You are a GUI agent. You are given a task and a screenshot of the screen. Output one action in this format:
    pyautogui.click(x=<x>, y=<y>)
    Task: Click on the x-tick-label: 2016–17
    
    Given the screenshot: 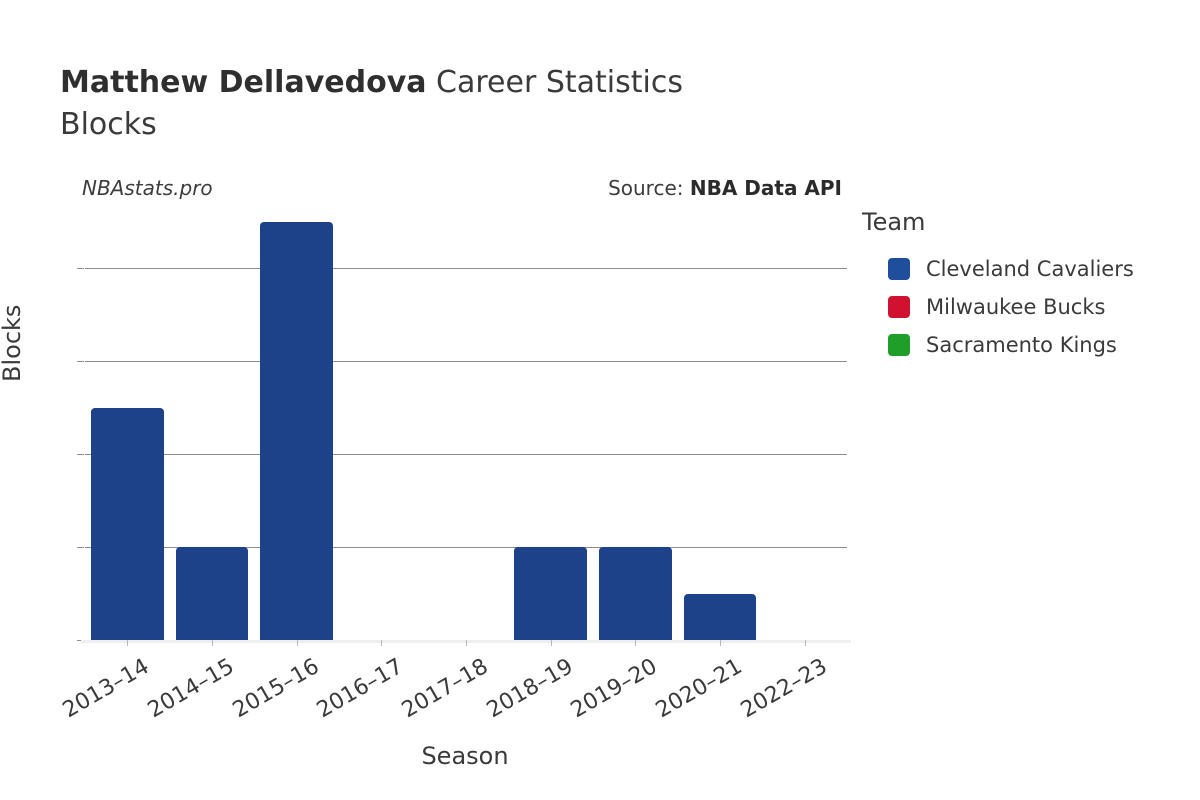 What is the action you would take?
    pyautogui.click(x=360, y=689)
    